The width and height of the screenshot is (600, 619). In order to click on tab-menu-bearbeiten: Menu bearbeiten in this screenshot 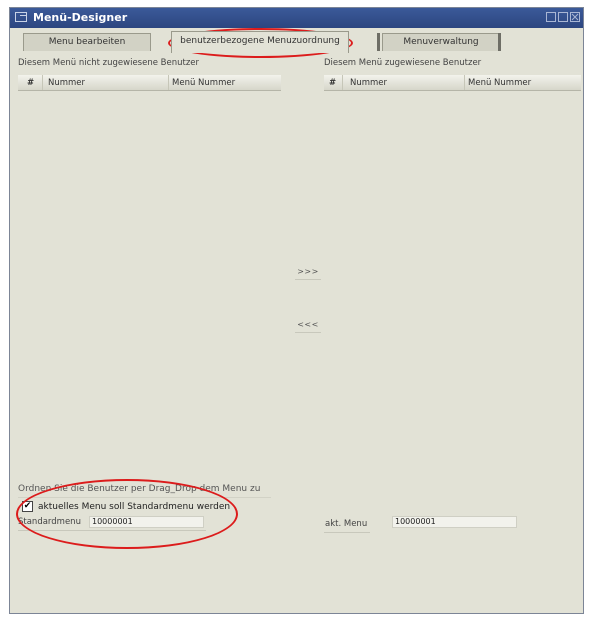, I will do `click(87, 42)`.